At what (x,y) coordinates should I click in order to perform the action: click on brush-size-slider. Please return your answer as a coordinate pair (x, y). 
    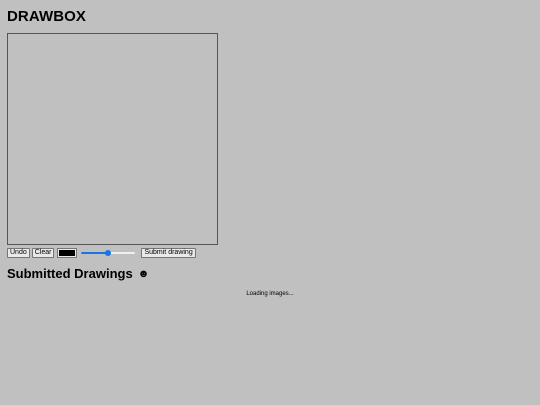
    Looking at the image, I should click on (108, 253).